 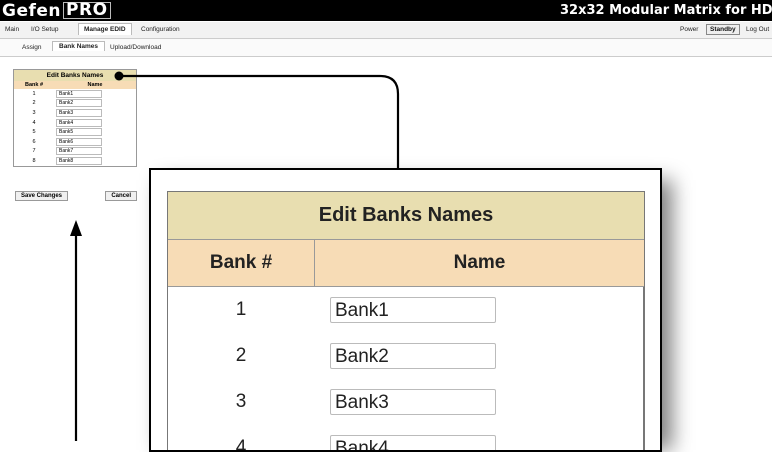 I want to click on table-row: 3 Bank3, so click(x=405, y=402).